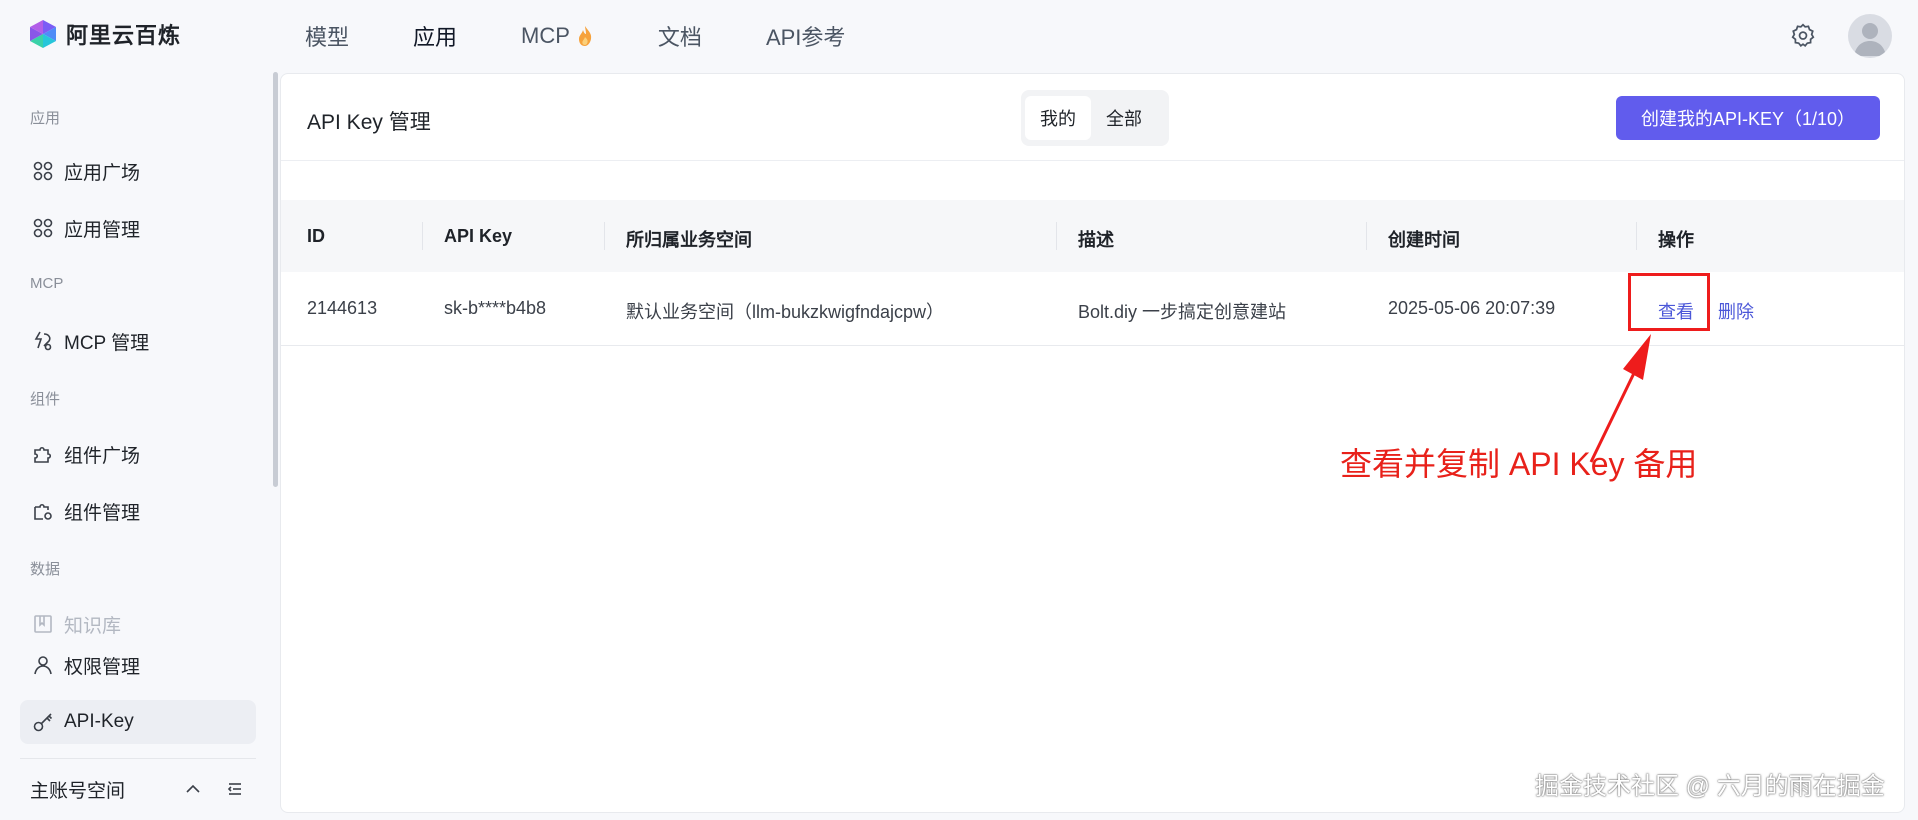  Describe the element at coordinates (369, 122) in the screenshot. I see `page-title: API Key 管理` at that location.